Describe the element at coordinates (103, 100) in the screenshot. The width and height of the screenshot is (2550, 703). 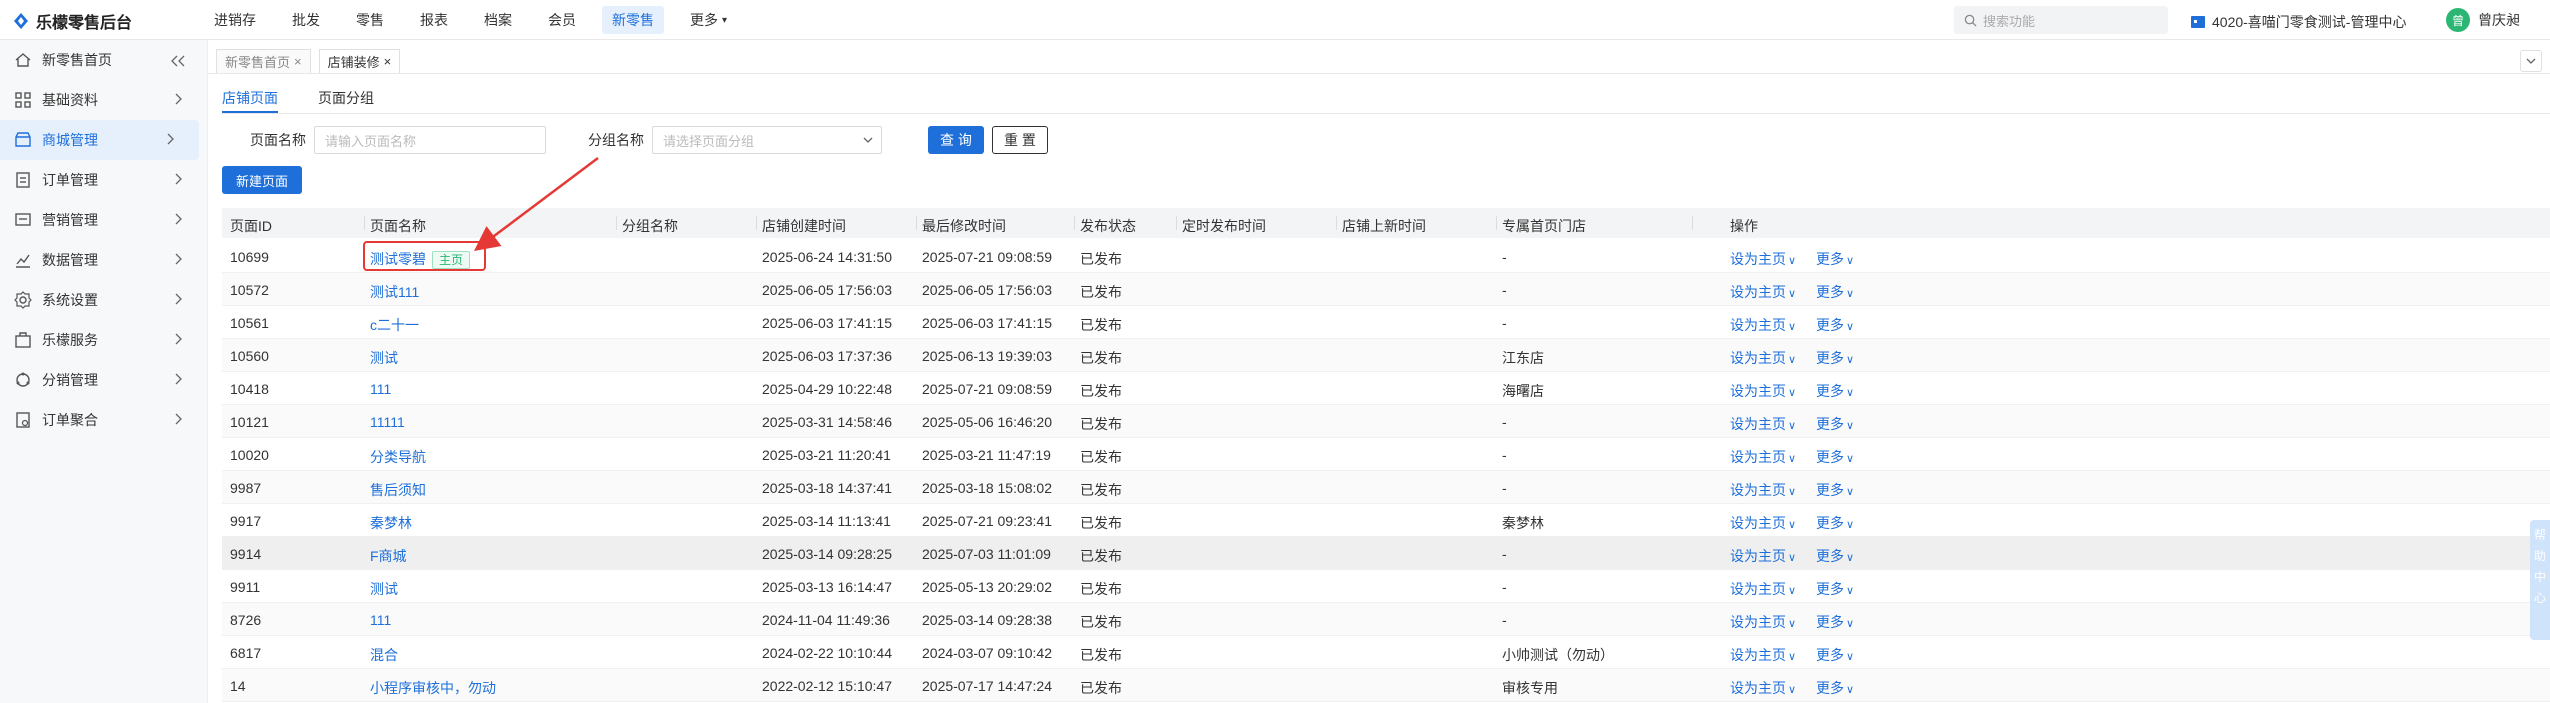
I see `sidebar-item: 基础资料` at that location.